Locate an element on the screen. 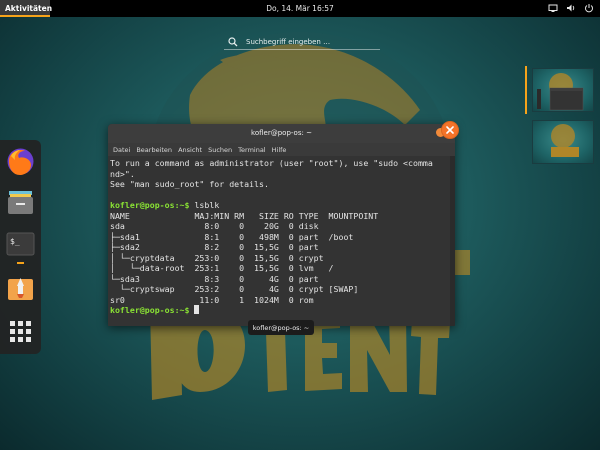  terminal-line: ├─sda1 8:1 0 498M 0 part /boot is located at coordinates (232, 236).